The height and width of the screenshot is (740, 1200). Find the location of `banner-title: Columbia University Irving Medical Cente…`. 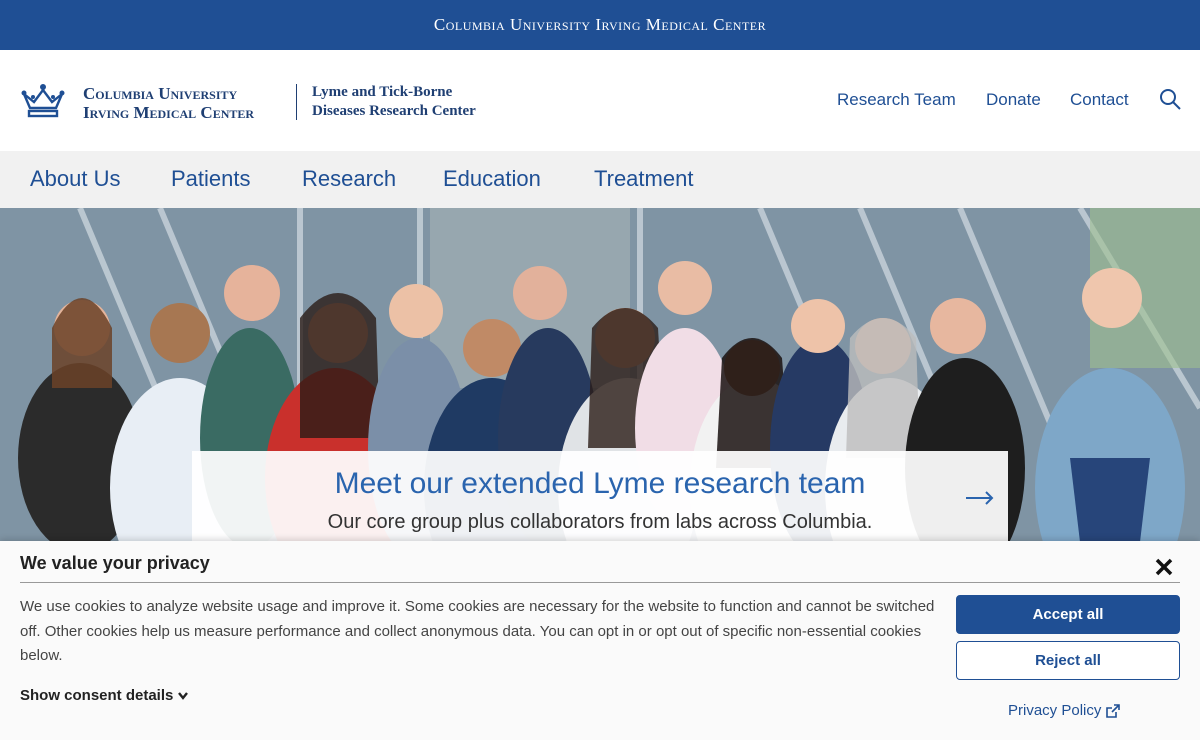

banner-title: Columbia University Irving Medical Cente… is located at coordinates (600, 25).